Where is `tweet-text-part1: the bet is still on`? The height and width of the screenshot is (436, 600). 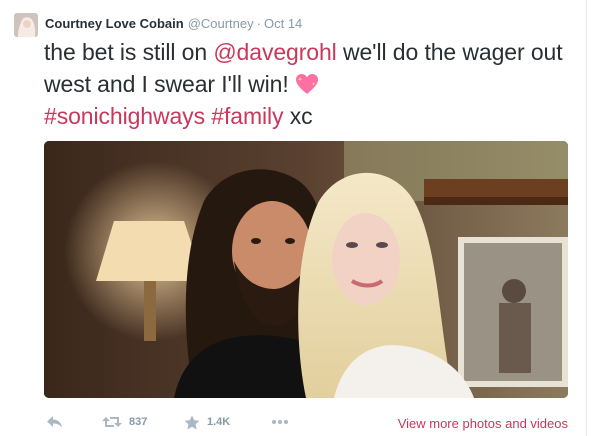 tweet-text-part1: the bet is still on is located at coordinates (129, 52).